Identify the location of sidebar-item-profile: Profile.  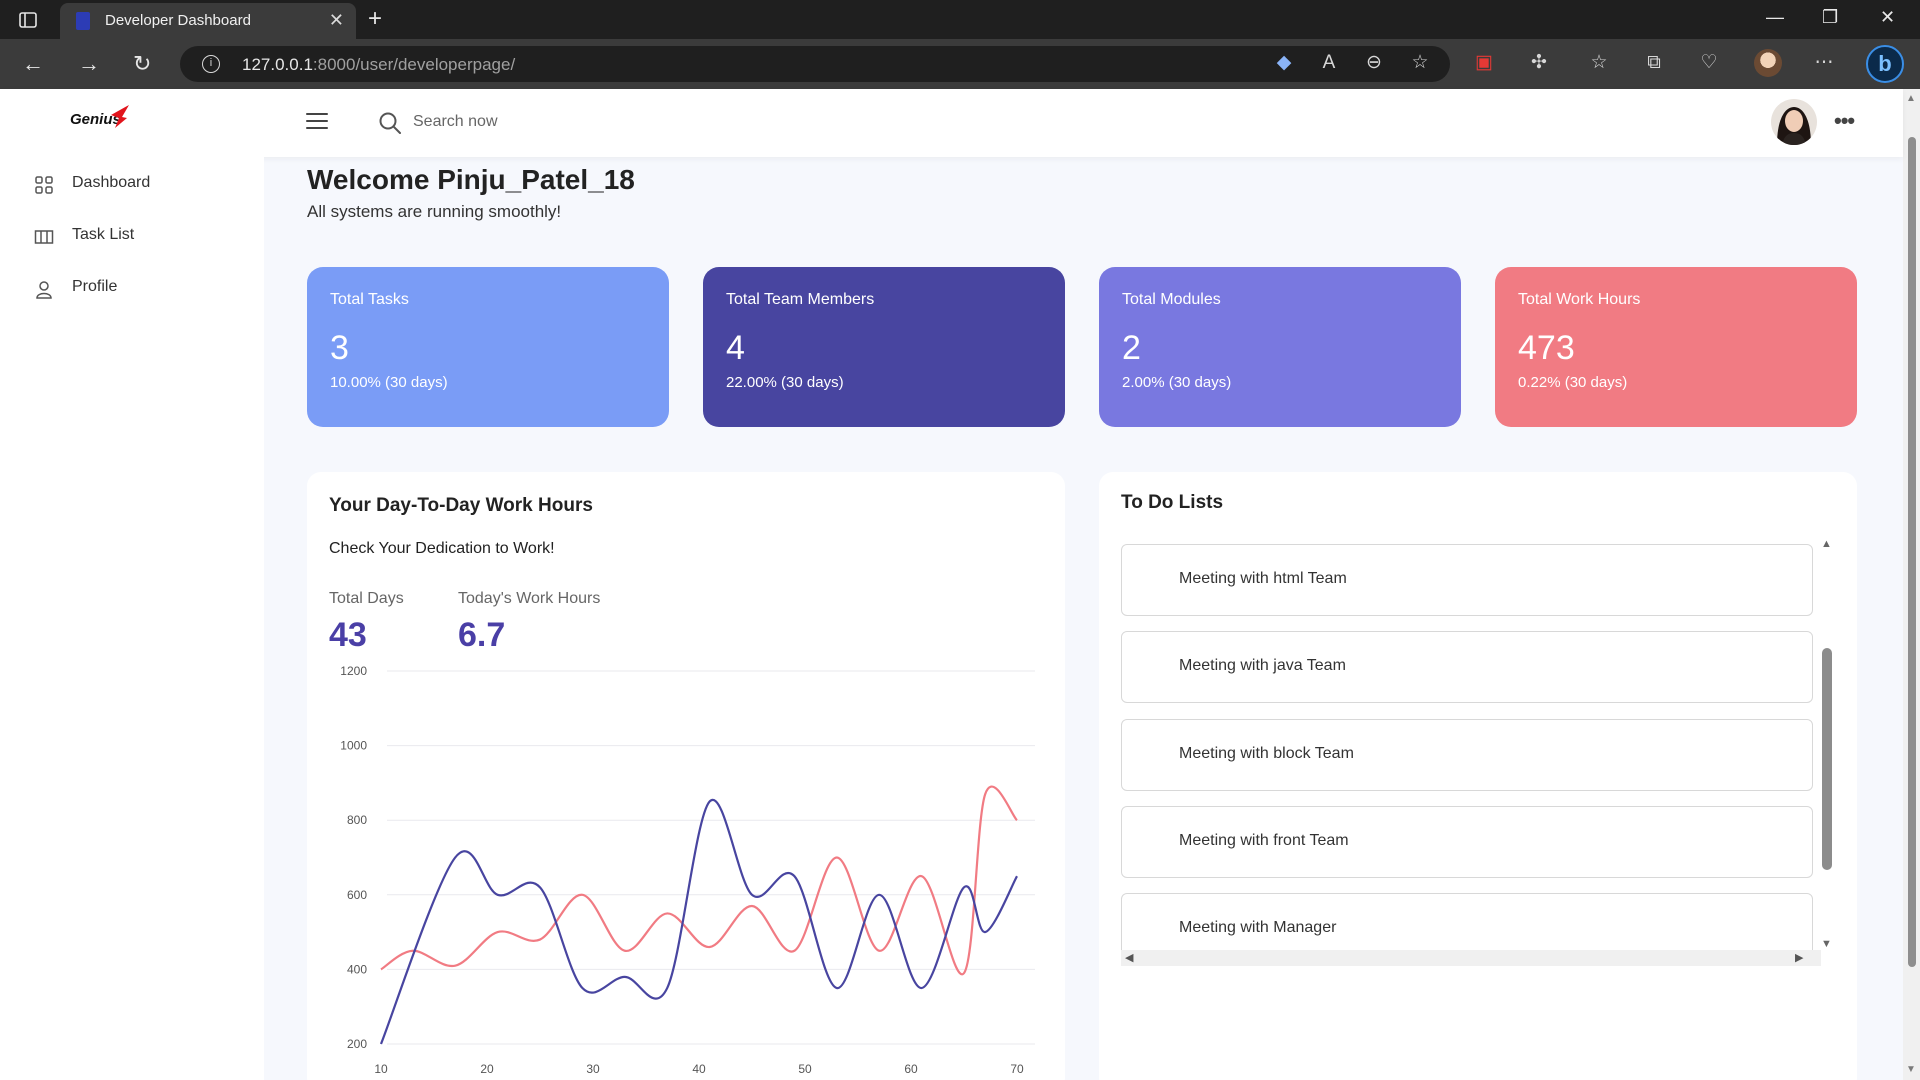
(144, 288).